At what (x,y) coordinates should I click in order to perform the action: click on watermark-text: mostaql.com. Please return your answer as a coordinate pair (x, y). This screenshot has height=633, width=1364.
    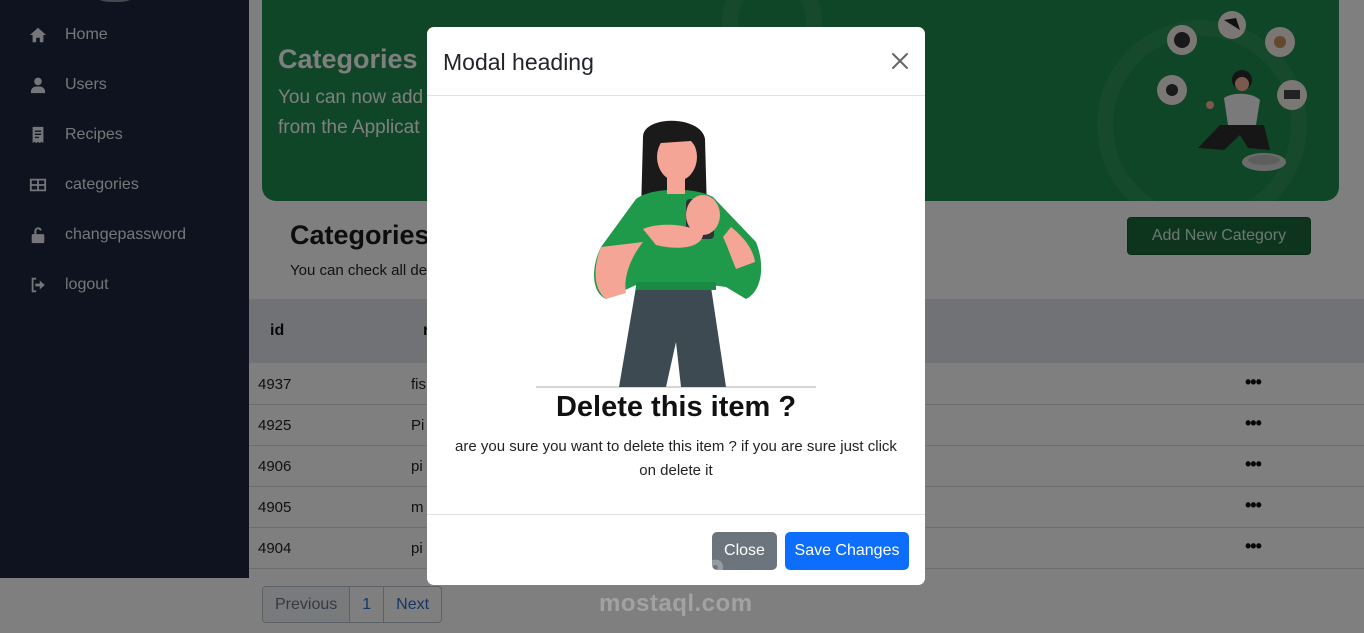
    Looking at the image, I should click on (676, 603).